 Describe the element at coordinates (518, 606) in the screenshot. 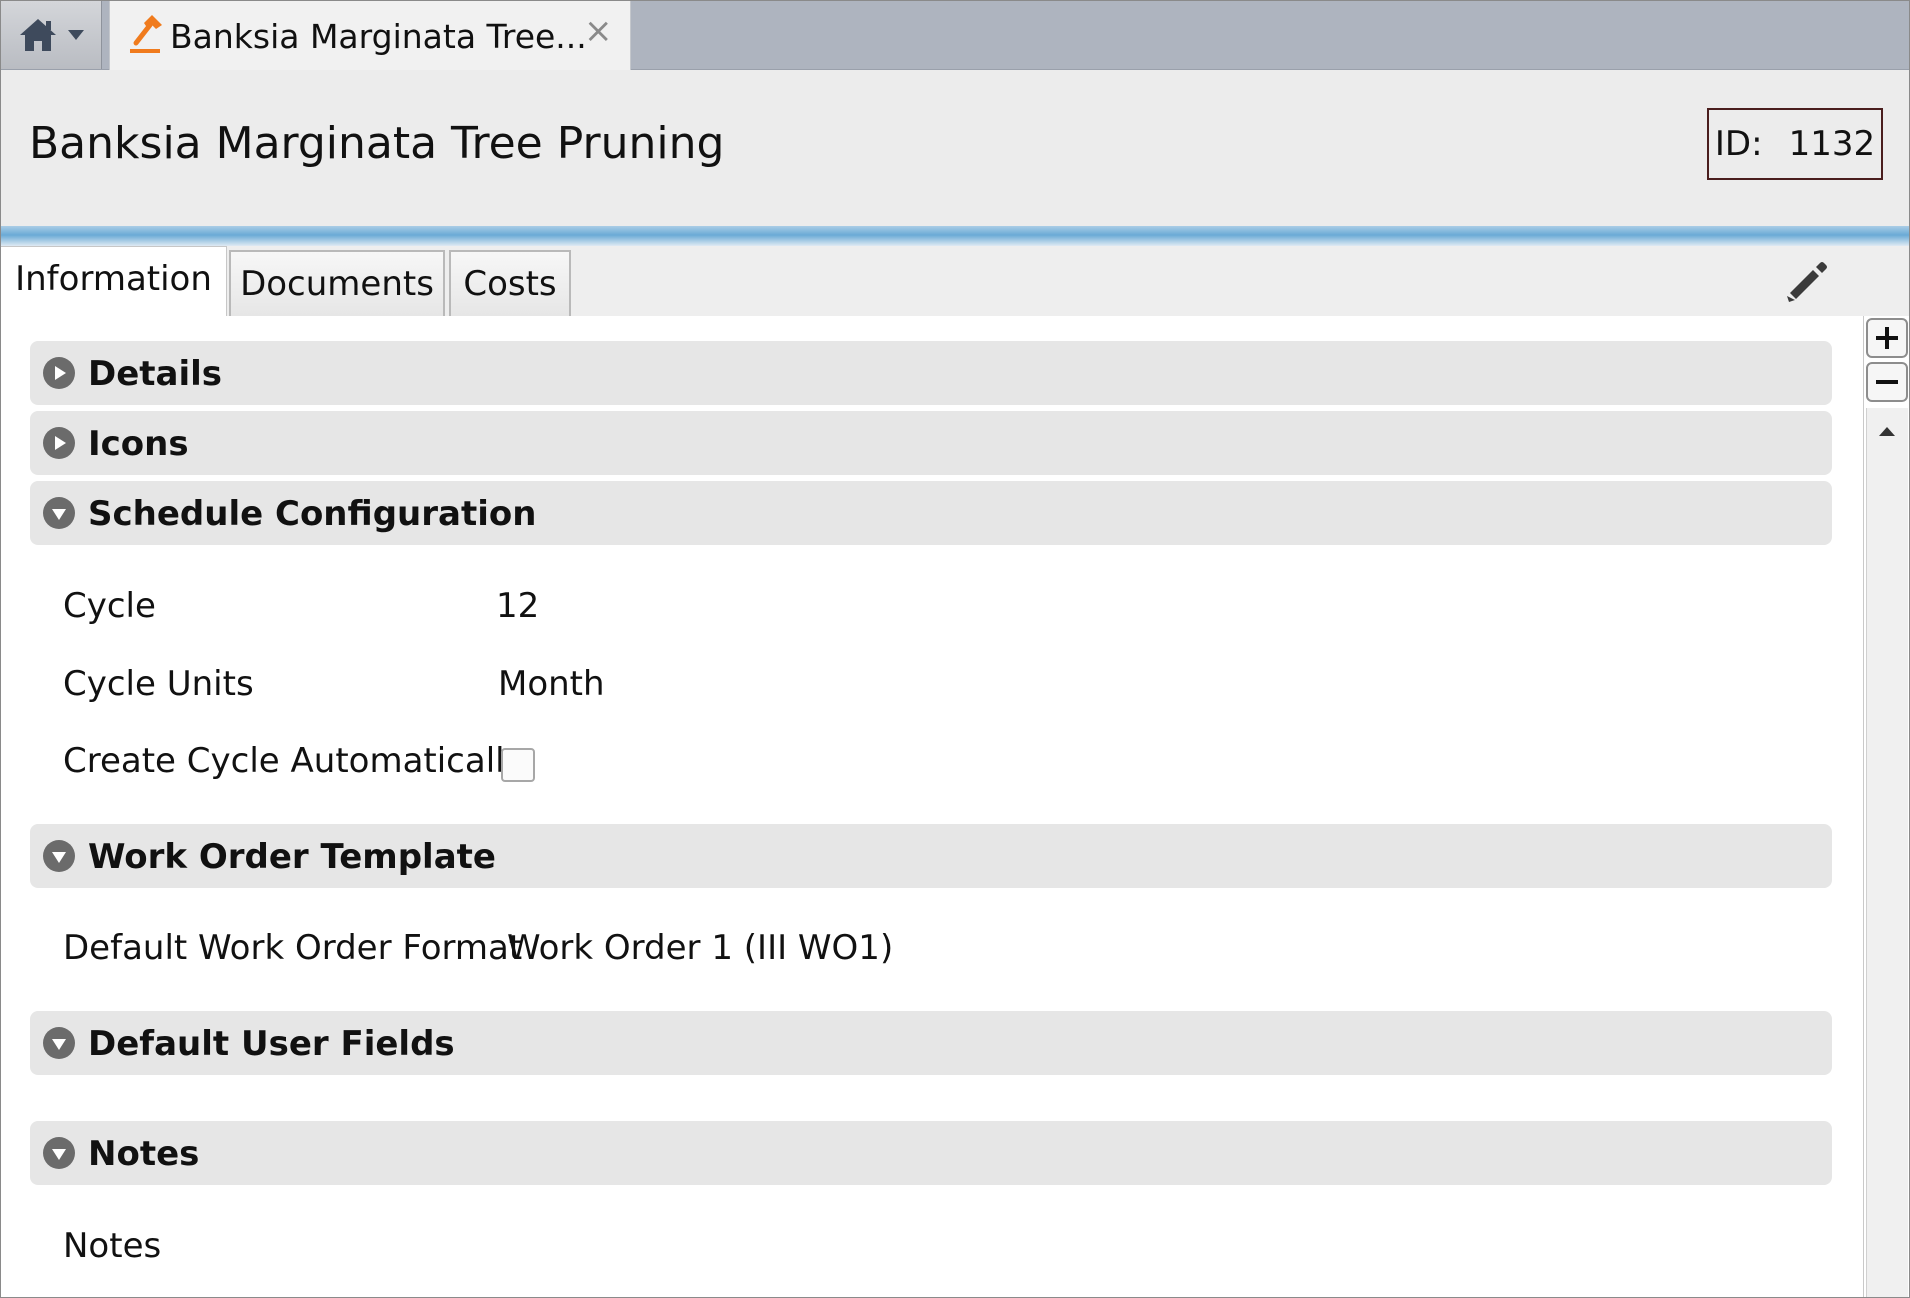

I see `cycle-value: 12` at that location.